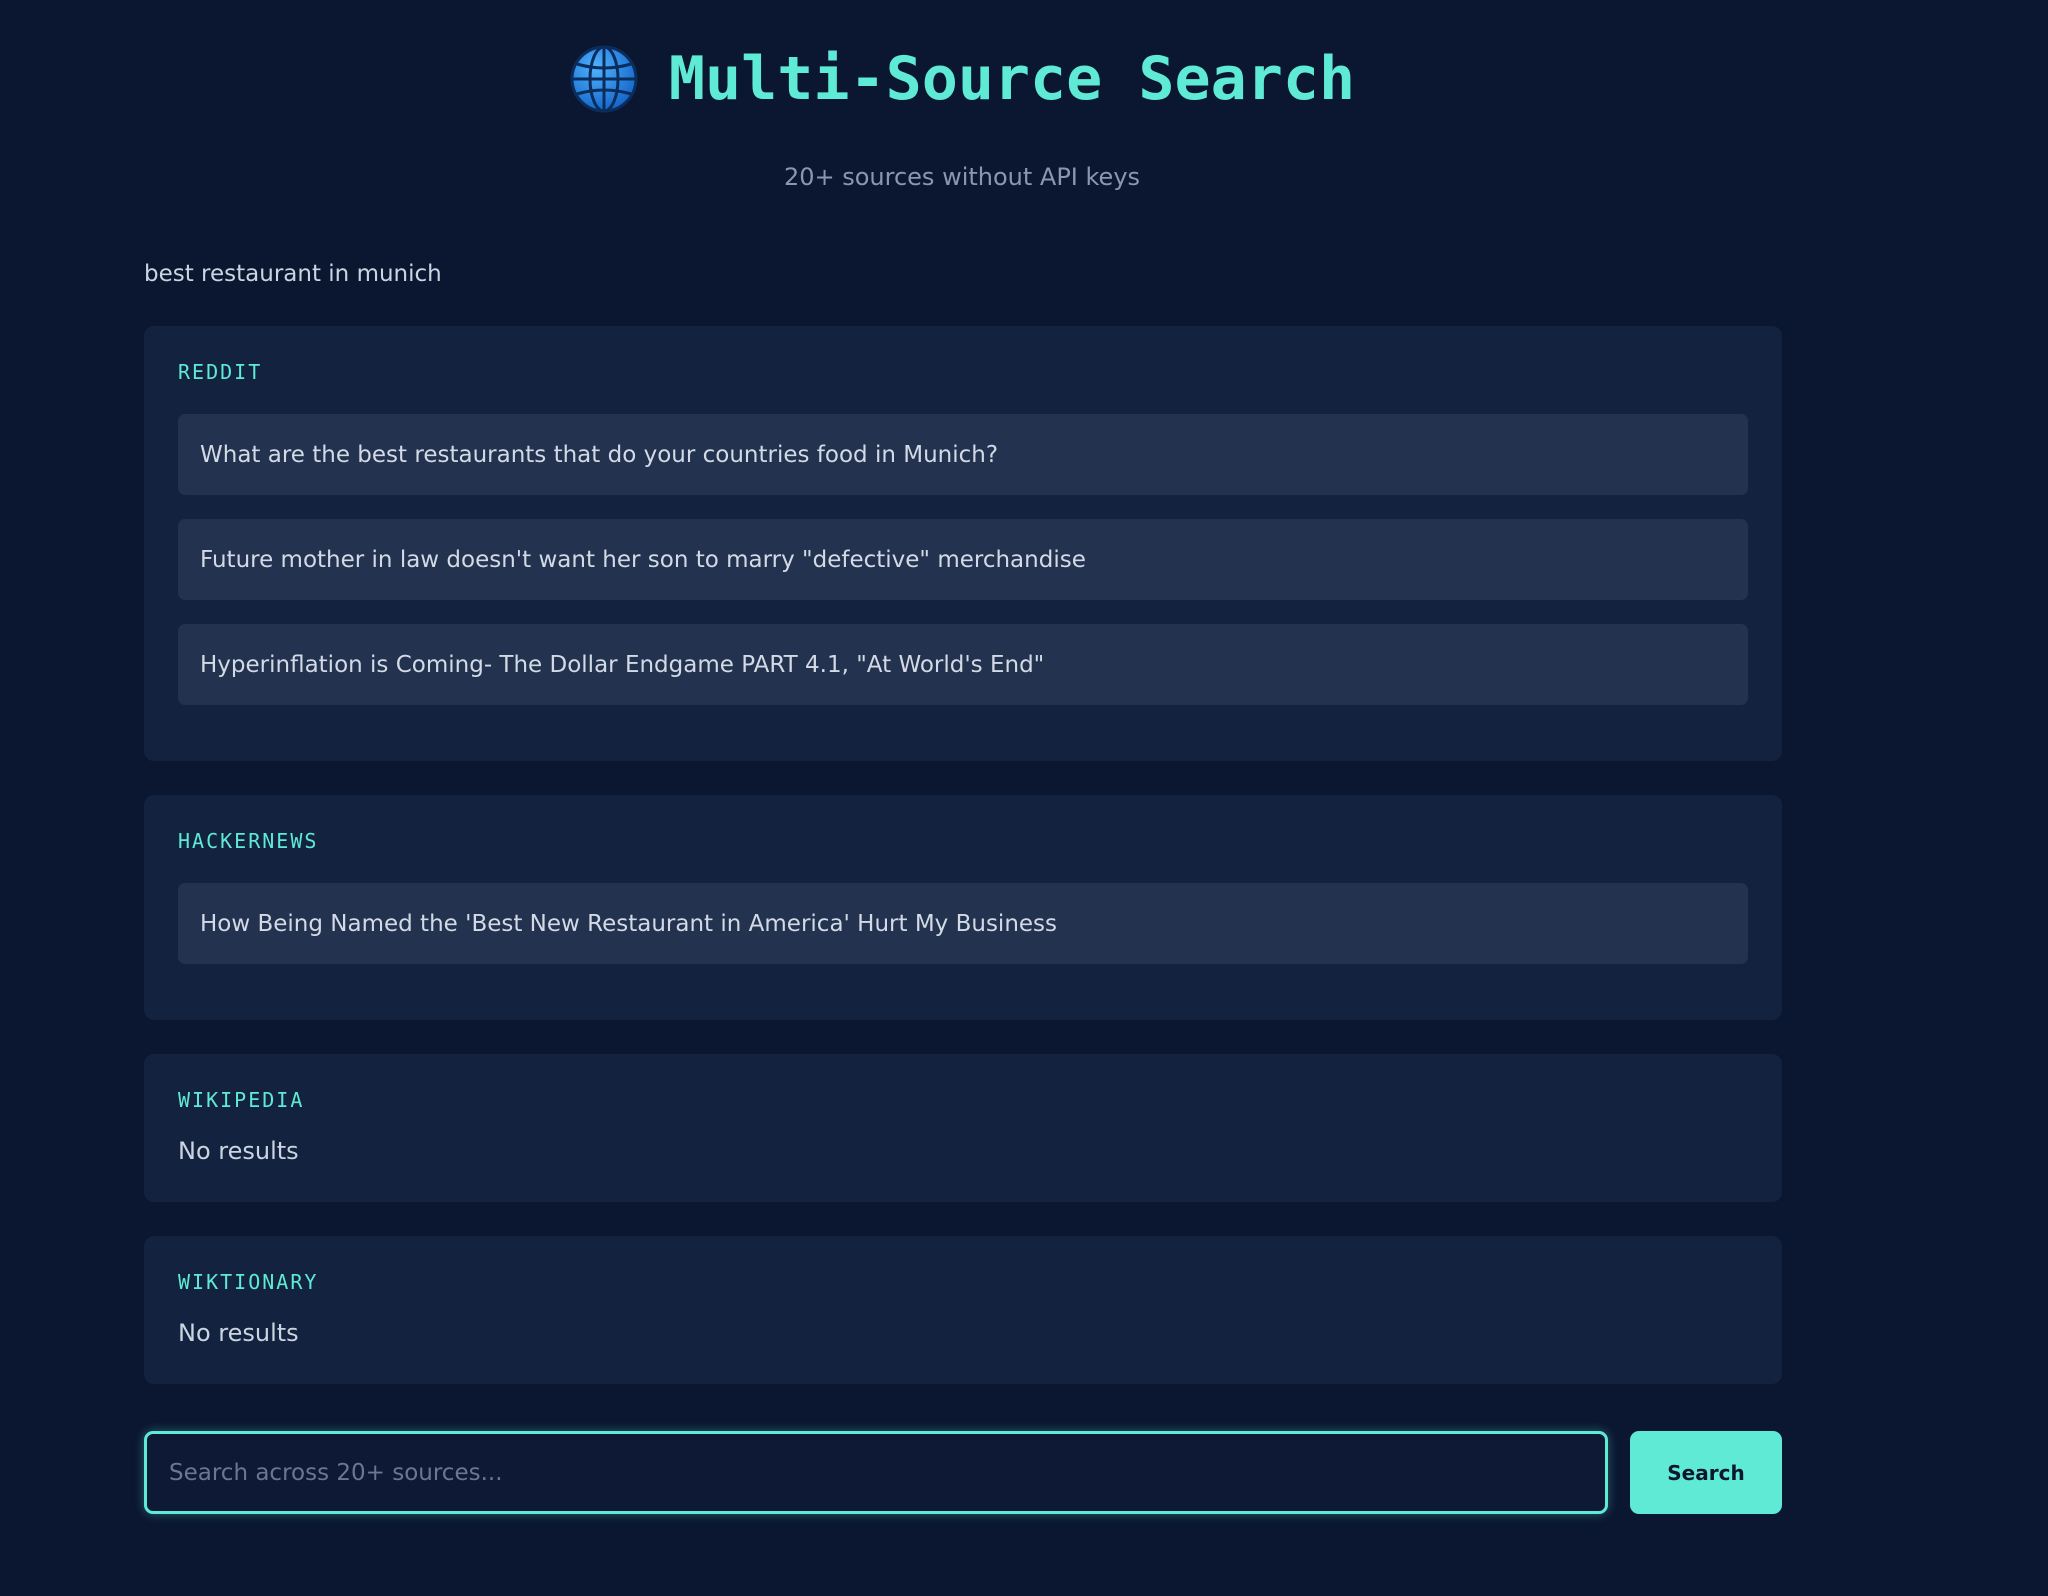  What do you see at coordinates (1012, 79) in the screenshot?
I see `page-title: Multi-Source Search` at bounding box center [1012, 79].